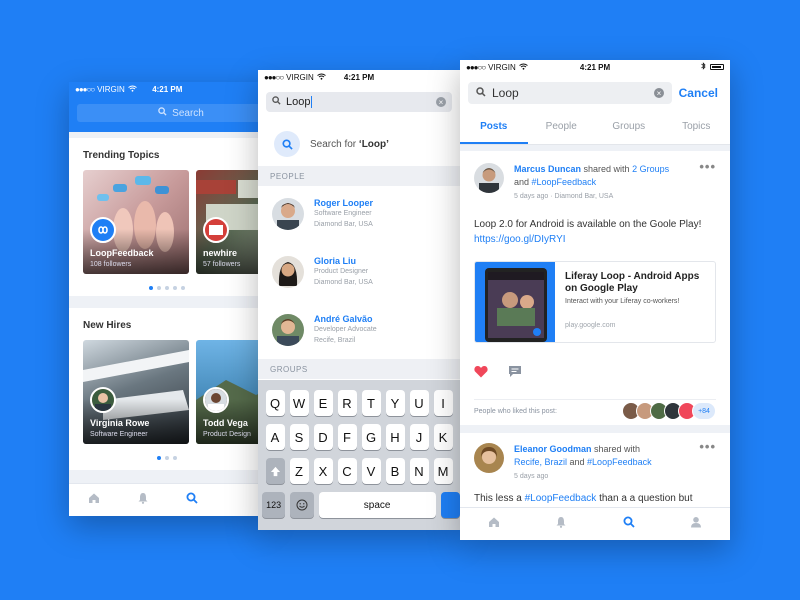 The width and height of the screenshot is (800, 600). What do you see at coordinates (562, 128) in the screenshot?
I see `tab-people: People` at bounding box center [562, 128].